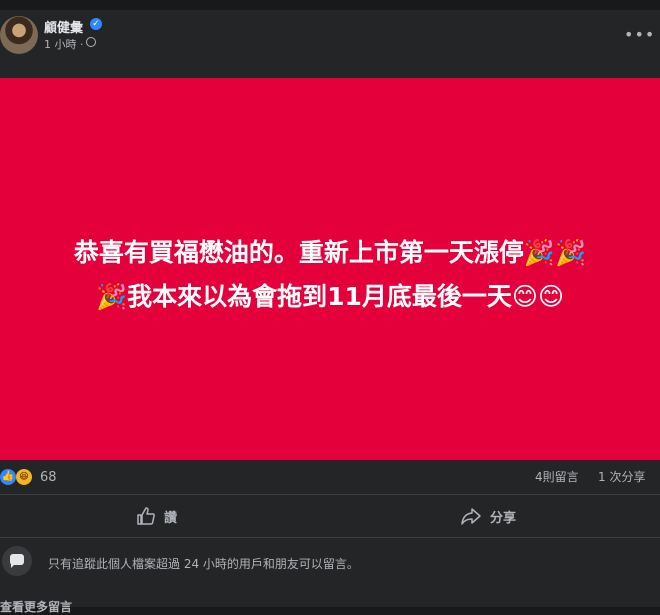 The width and height of the screenshot is (660, 615). Describe the element at coordinates (60, 44) in the screenshot. I see `post-time: 1 小時` at that location.